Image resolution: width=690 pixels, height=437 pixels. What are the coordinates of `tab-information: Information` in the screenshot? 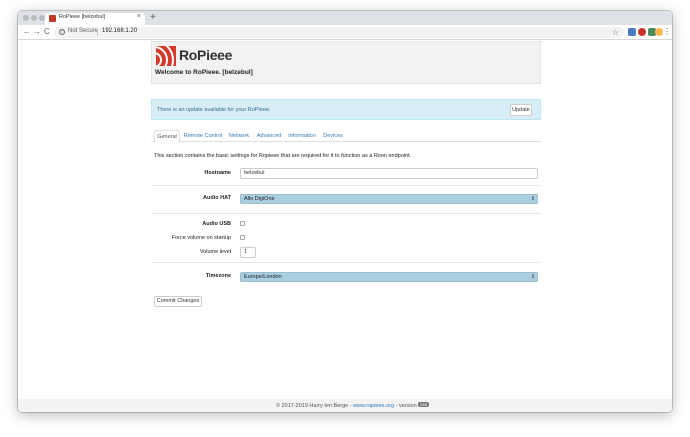 It's located at (302, 136).